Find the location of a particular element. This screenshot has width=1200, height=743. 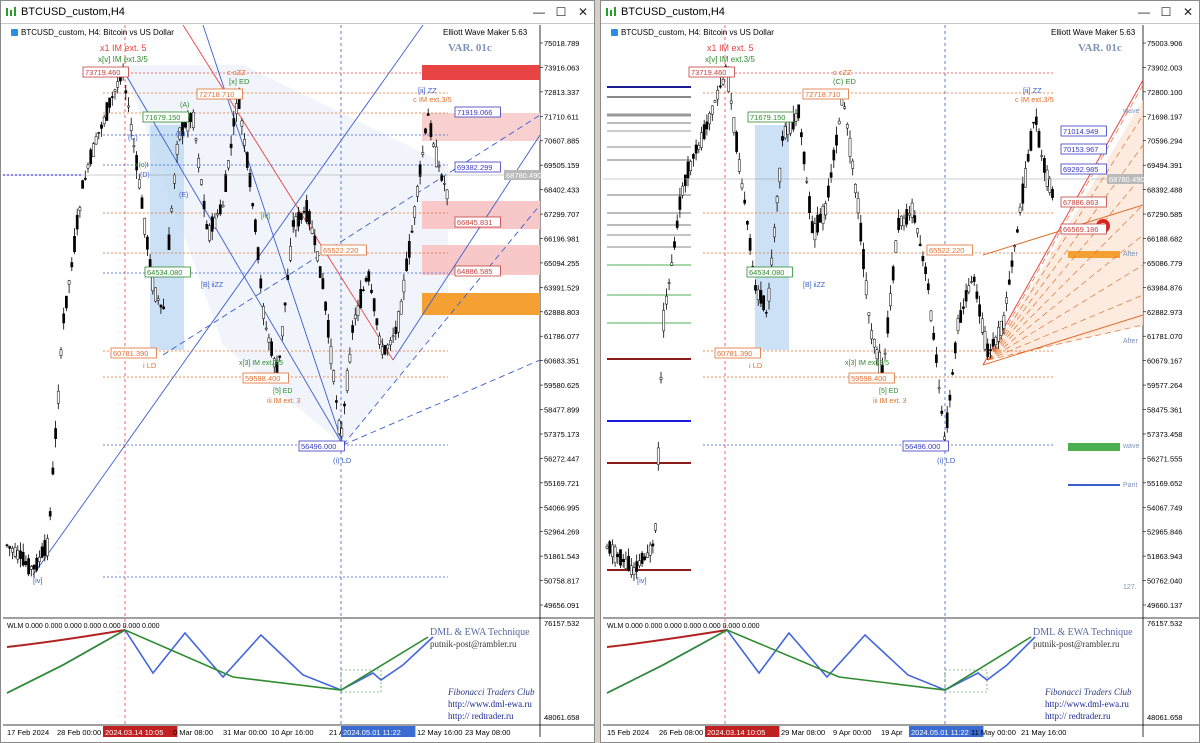

y-axis-label: 56271.555 is located at coordinates (1164, 458).